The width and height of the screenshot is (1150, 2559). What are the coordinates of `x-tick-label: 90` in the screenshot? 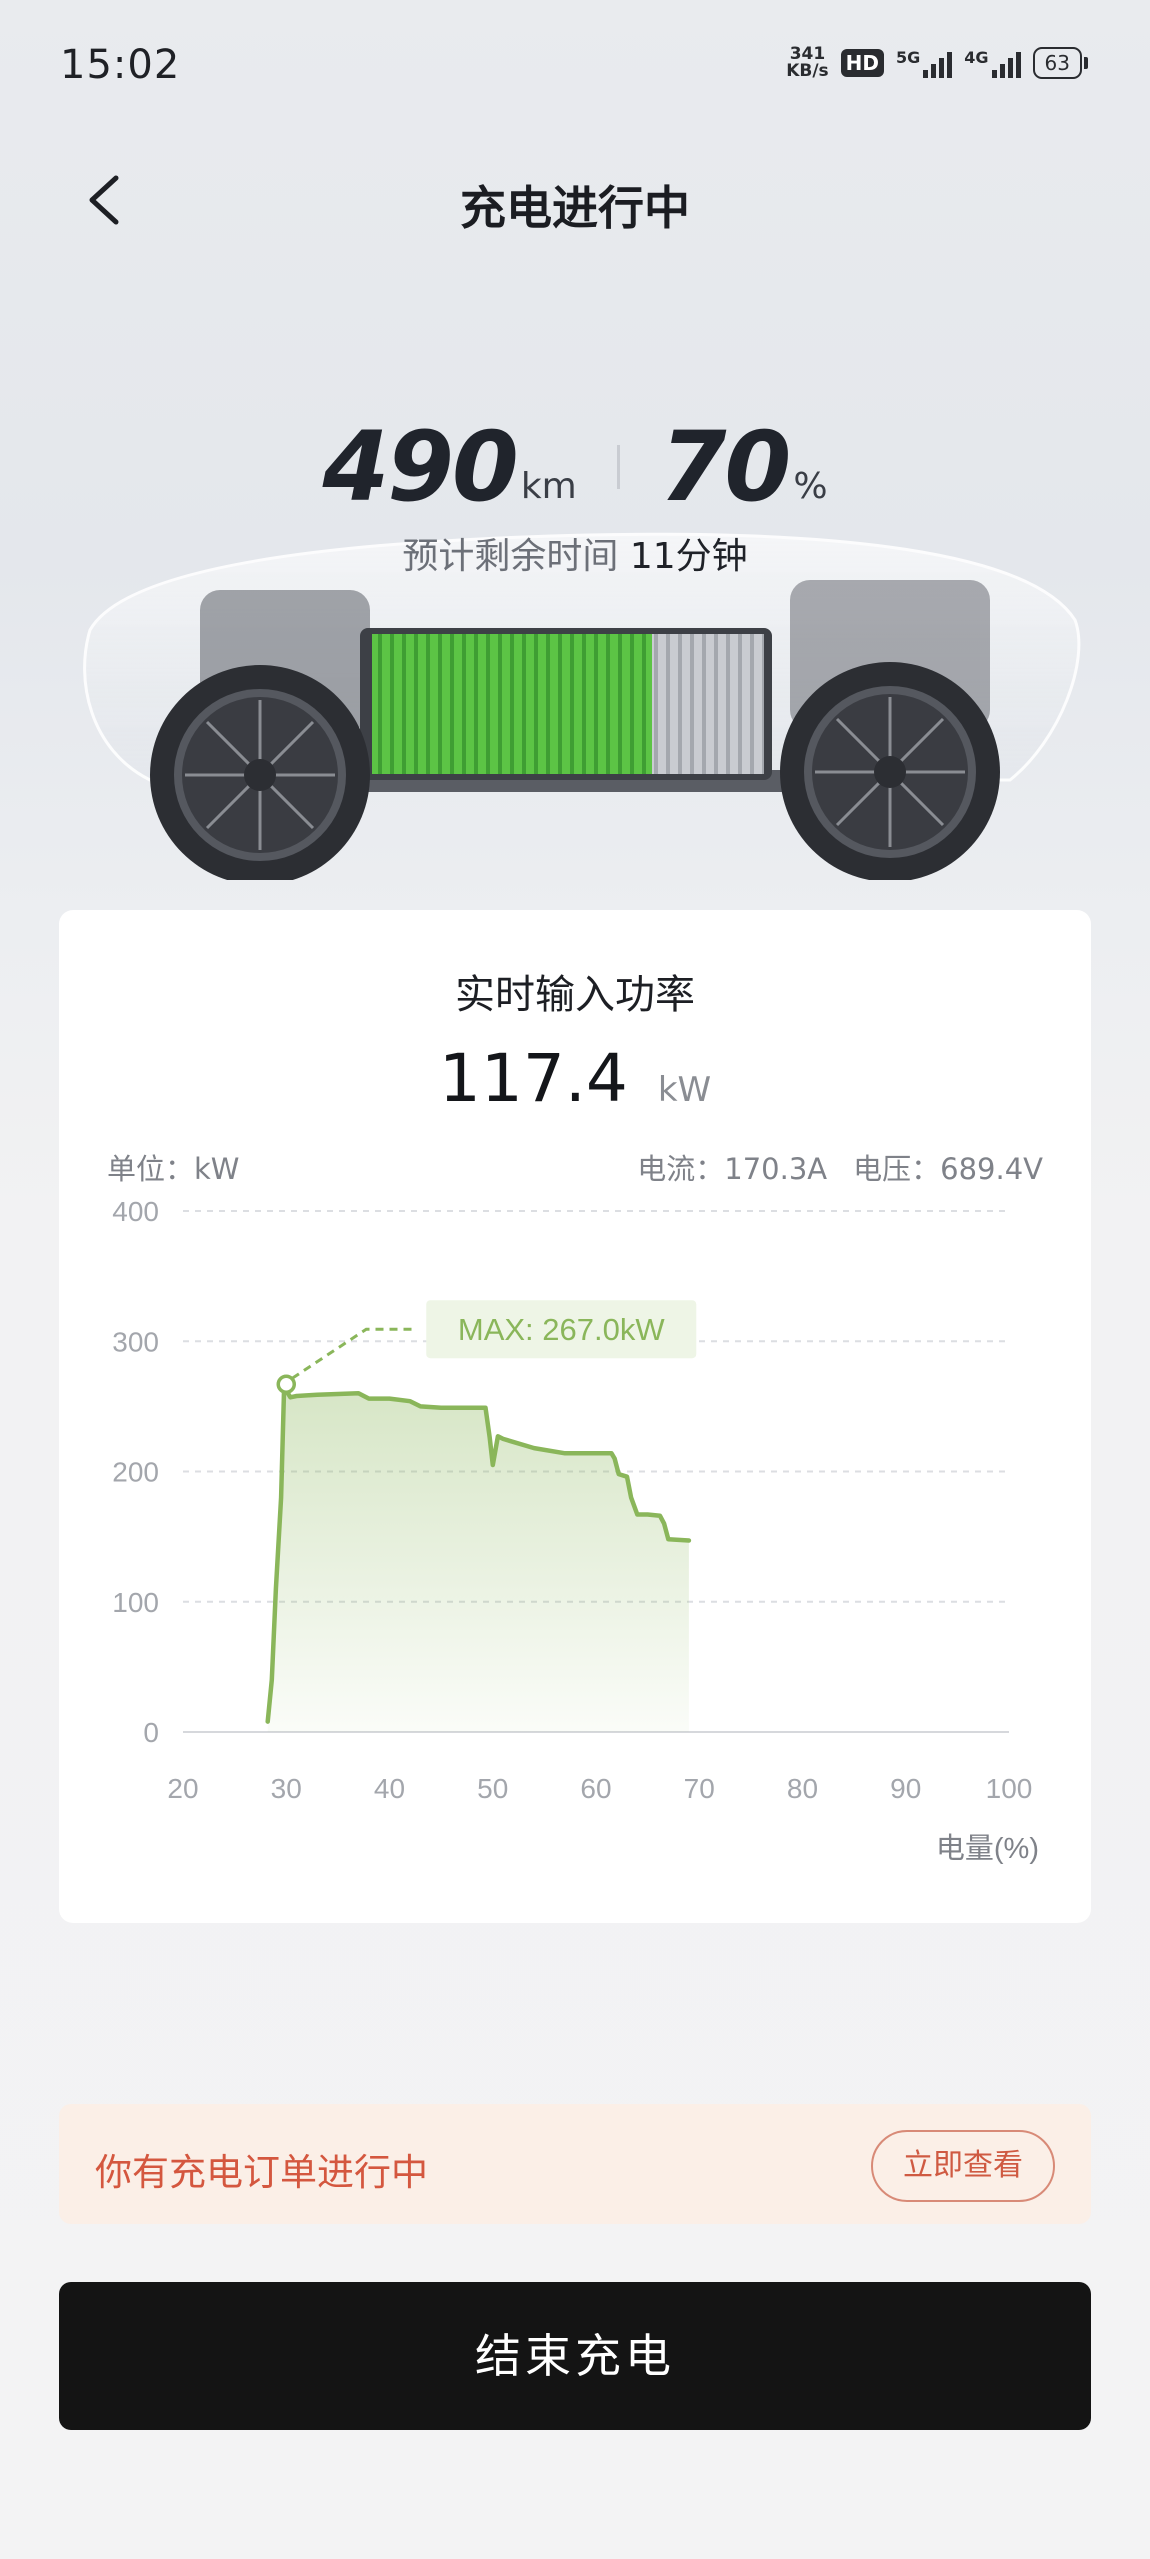 It's located at (905, 1788).